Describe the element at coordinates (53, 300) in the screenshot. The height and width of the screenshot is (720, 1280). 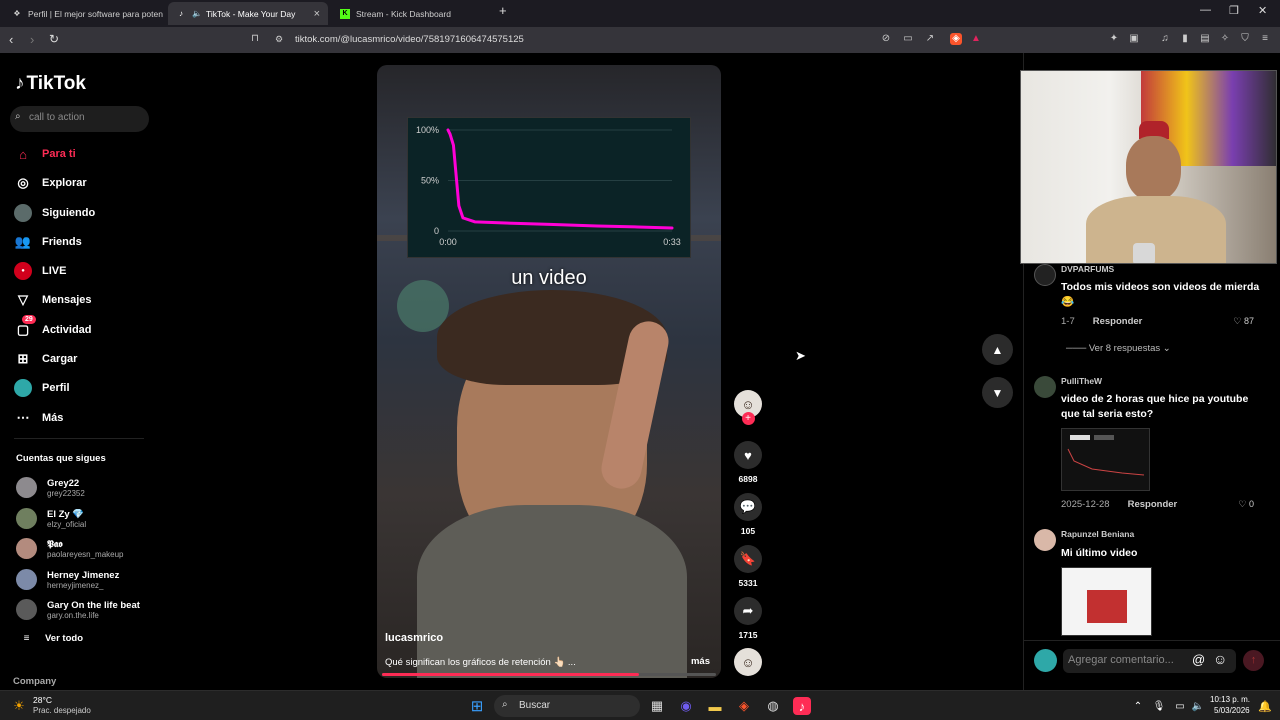
I see `nav-mensajes: ▽ Mensajes` at that location.